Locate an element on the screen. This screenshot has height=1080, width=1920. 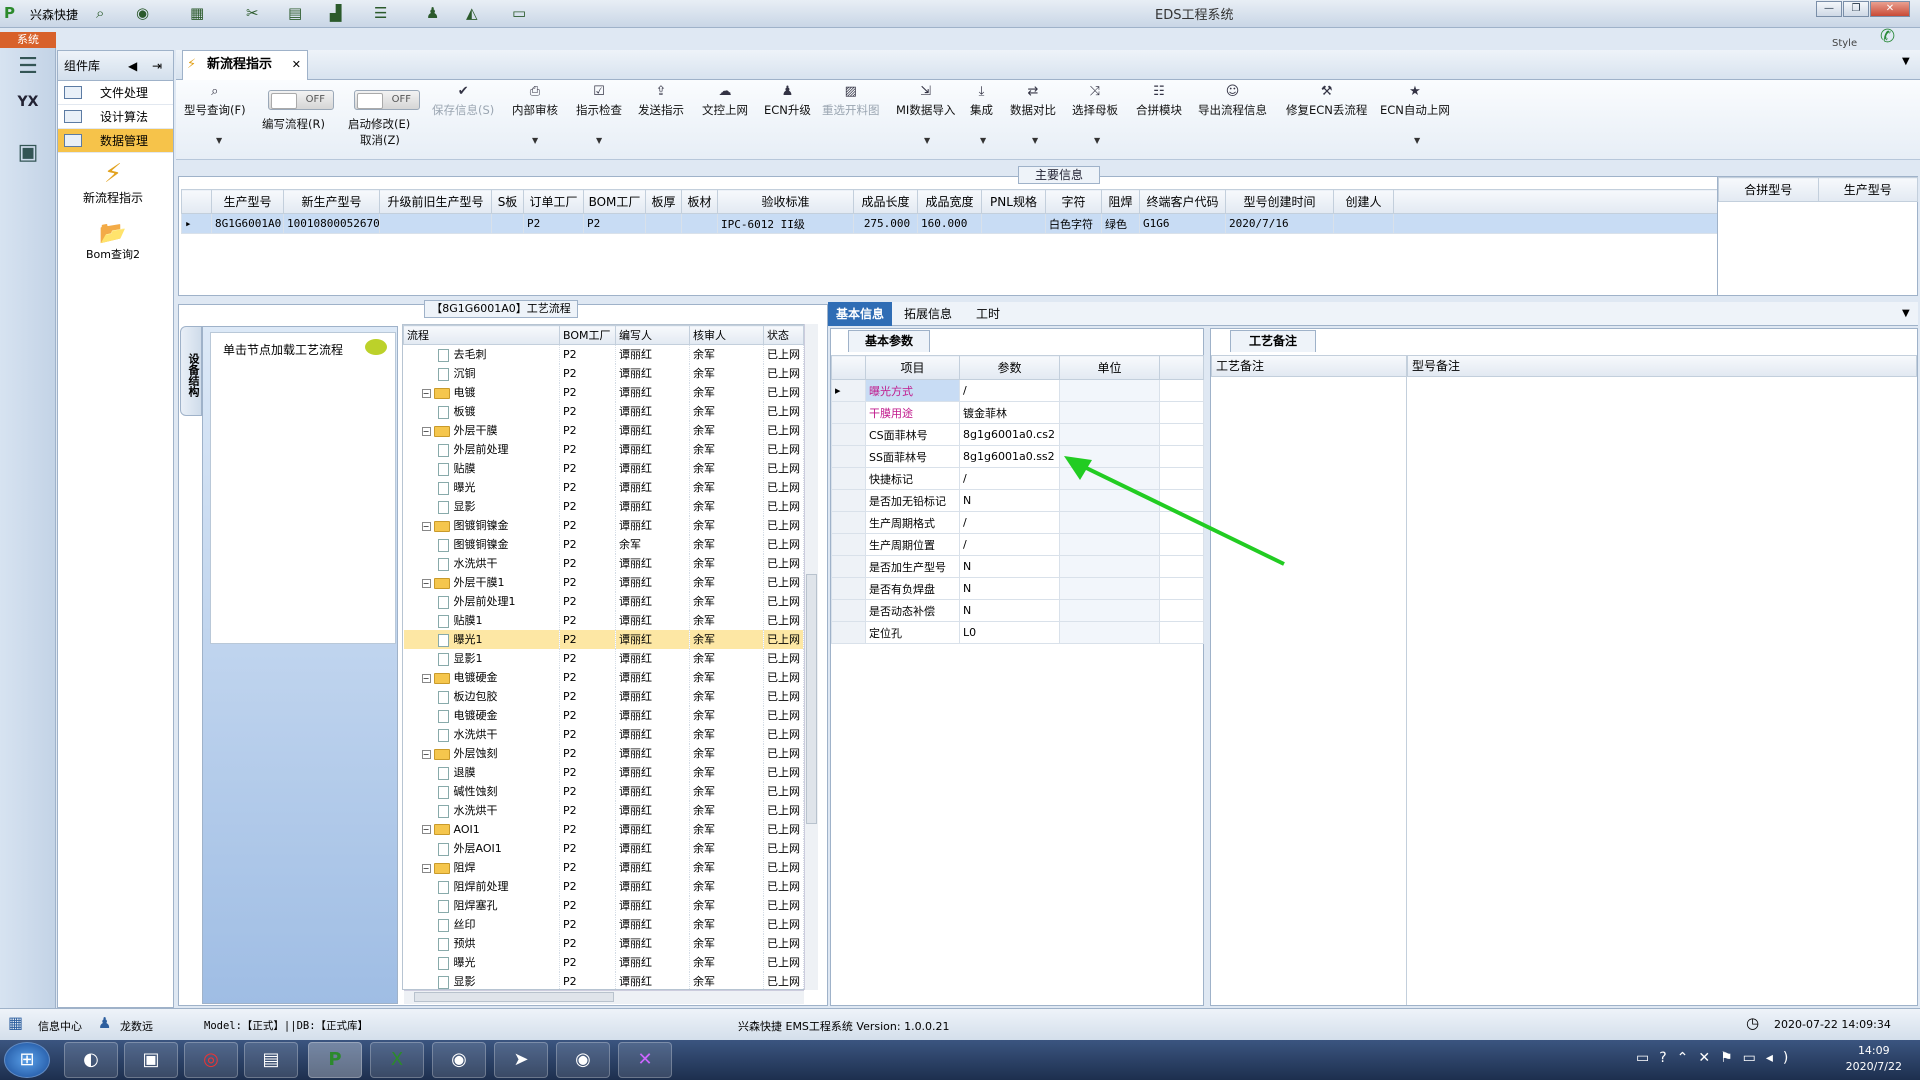
table-icon: ▦ is located at coordinates (197, 13).